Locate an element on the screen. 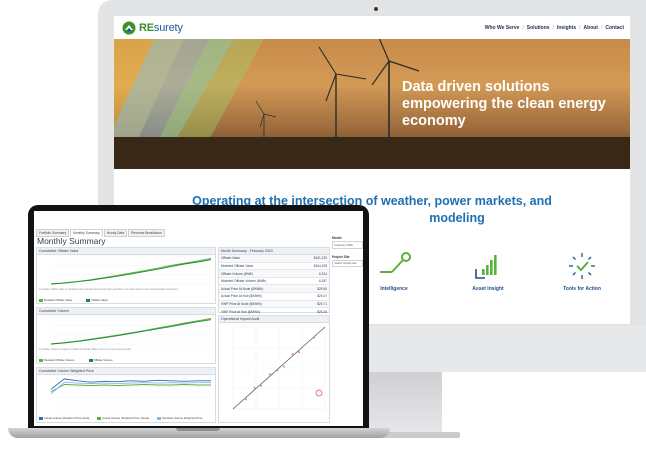 The height and width of the screenshot is (456, 646). summary-value: $25.71 is located at coordinates (322, 303).